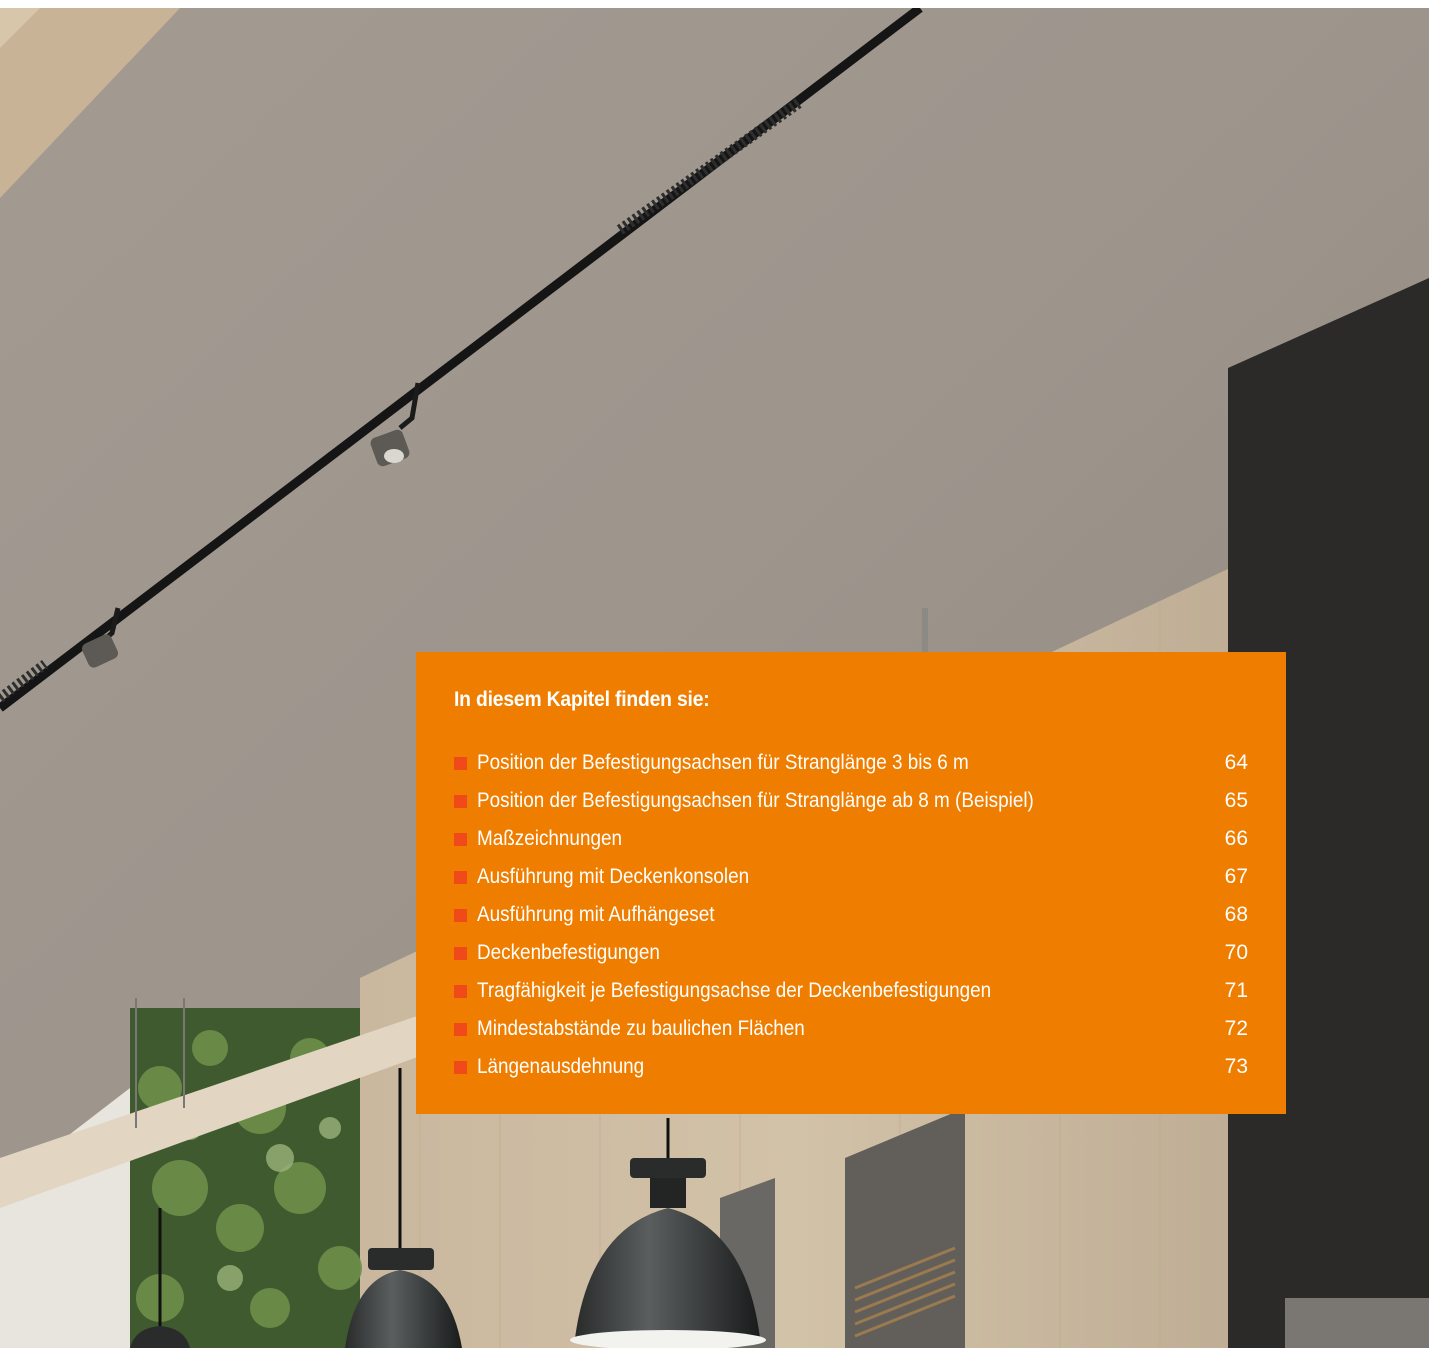  What do you see at coordinates (561, 1066) in the screenshot?
I see `toc-item-label: Längenausdehnung` at bounding box center [561, 1066].